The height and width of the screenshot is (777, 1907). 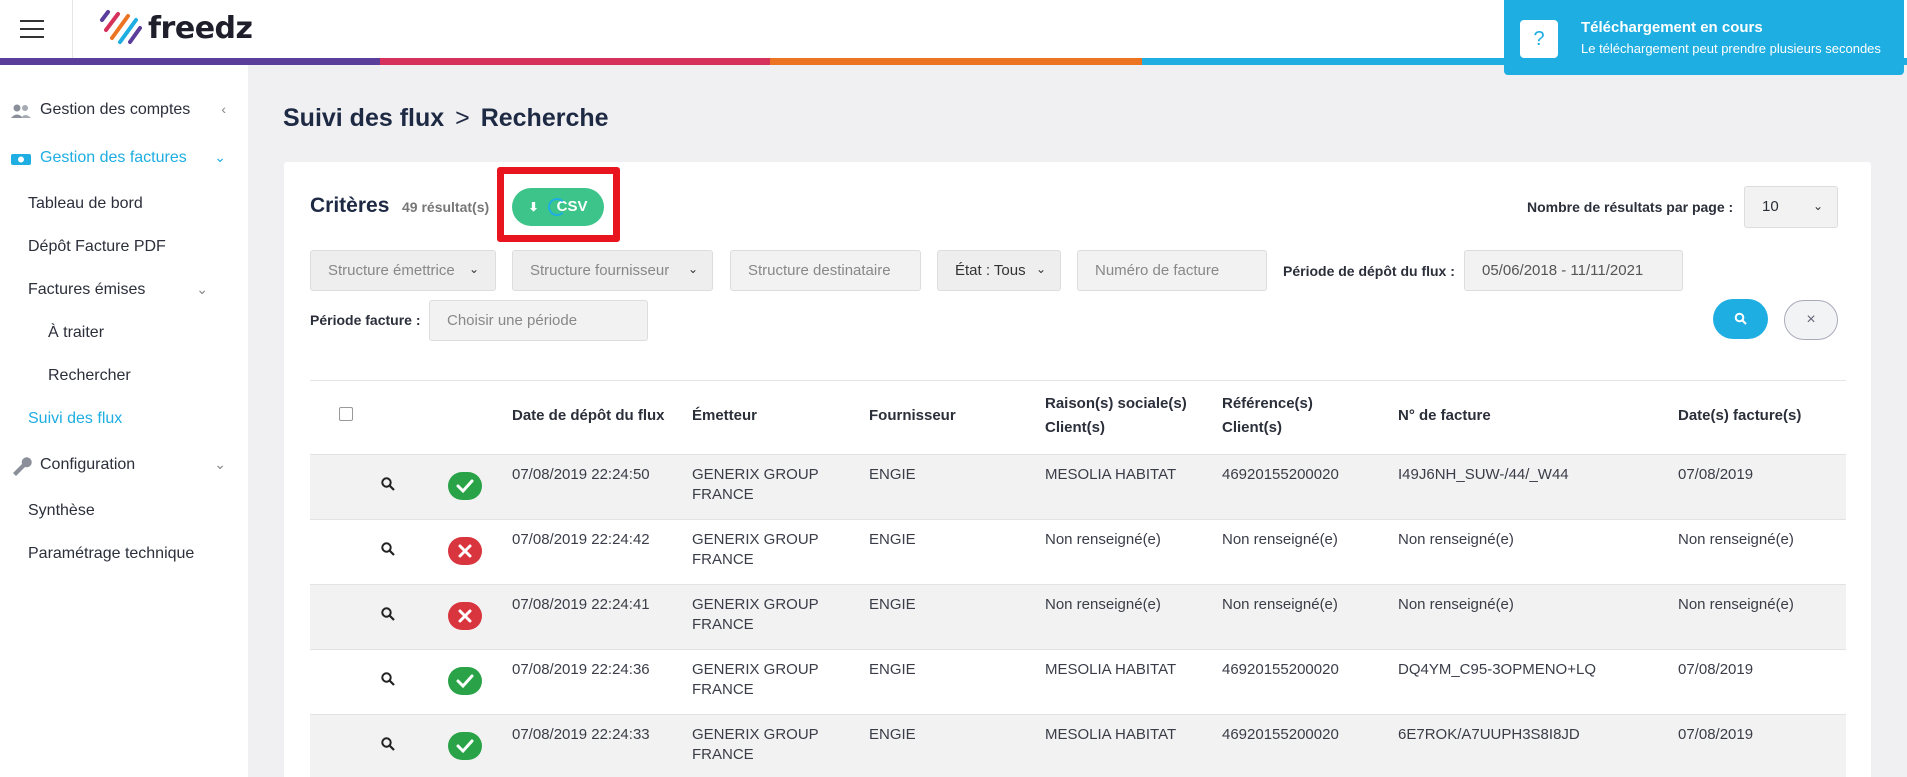 I want to click on periode-facture-input: Choisir une période, so click(x=538, y=320).